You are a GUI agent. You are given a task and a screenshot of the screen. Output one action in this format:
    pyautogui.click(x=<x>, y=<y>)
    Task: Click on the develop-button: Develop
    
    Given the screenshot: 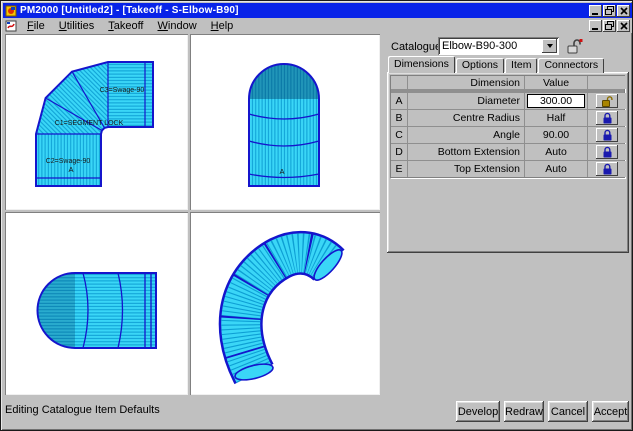 What is the action you would take?
    pyautogui.click(x=478, y=411)
    